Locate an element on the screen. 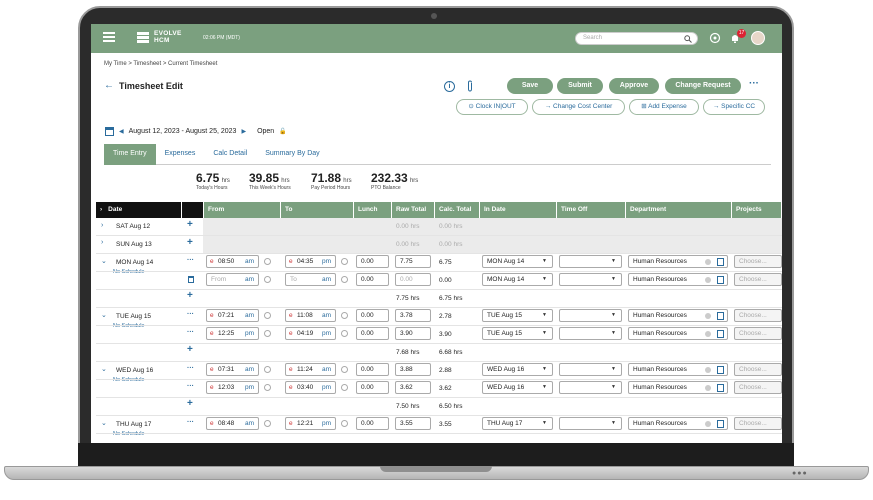 The image size is (873, 500). save-button: Save is located at coordinates (530, 86).